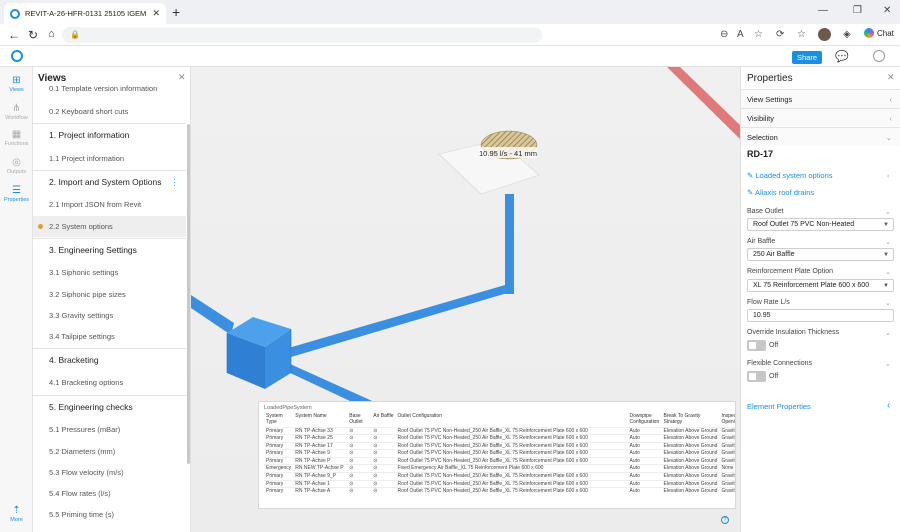 The width and height of the screenshot is (900, 532). Describe the element at coordinates (109, 315) in the screenshot. I see `view-item: 3.3 Gravity settings` at that location.